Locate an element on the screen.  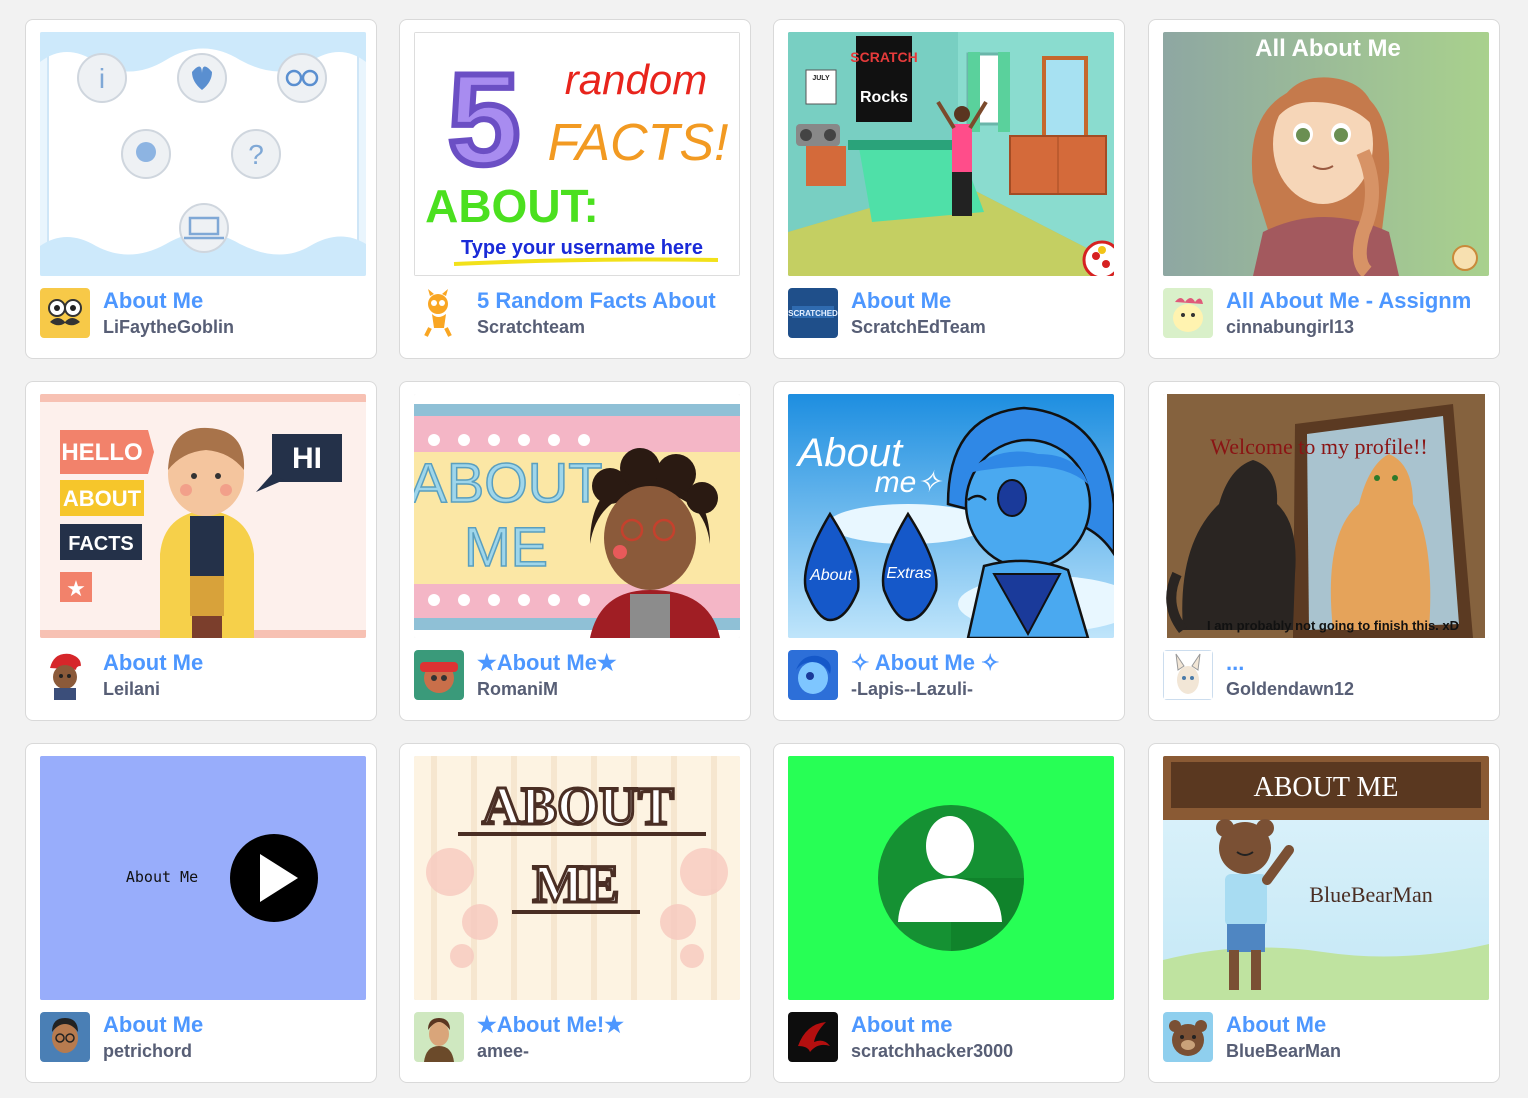
project-title-link: 5 Random Facts About is located at coordinates (611, 301).